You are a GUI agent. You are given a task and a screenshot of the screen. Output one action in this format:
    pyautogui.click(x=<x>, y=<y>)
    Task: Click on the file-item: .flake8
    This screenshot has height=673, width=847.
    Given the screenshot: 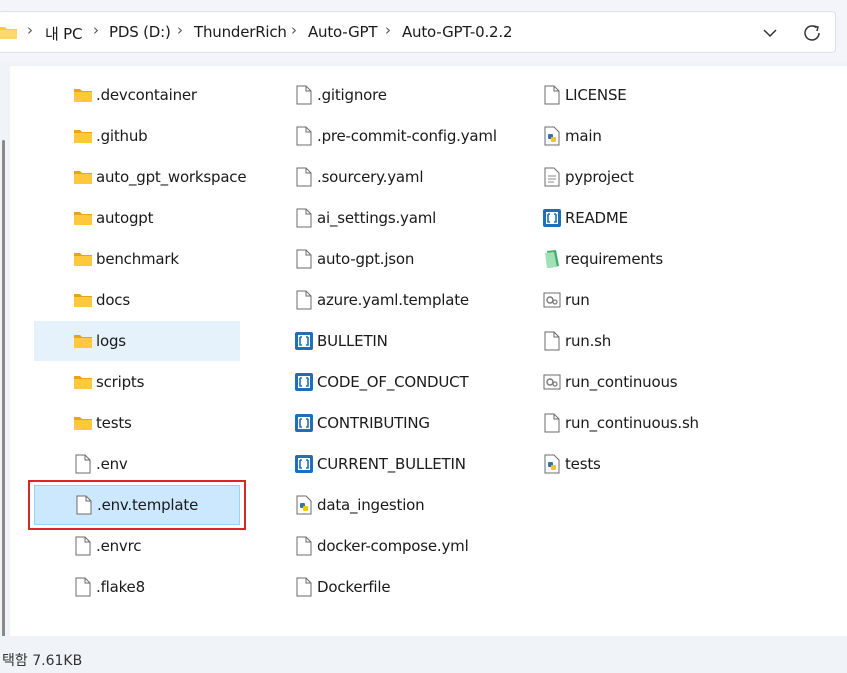 What is the action you would take?
    pyautogui.click(x=137, y=587)
    